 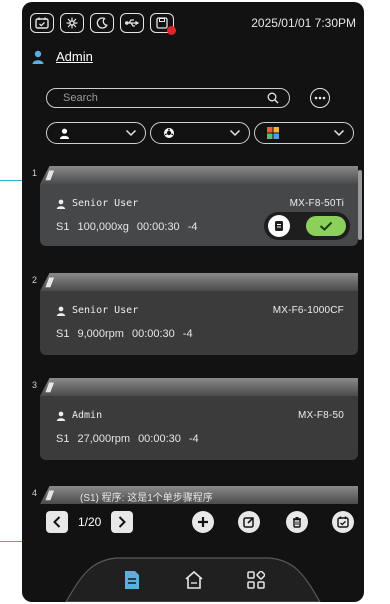 What do you see at coordinates (360, 205) in the screenshot?
I see `list-scrollbar` at bounding box center [360, 205].